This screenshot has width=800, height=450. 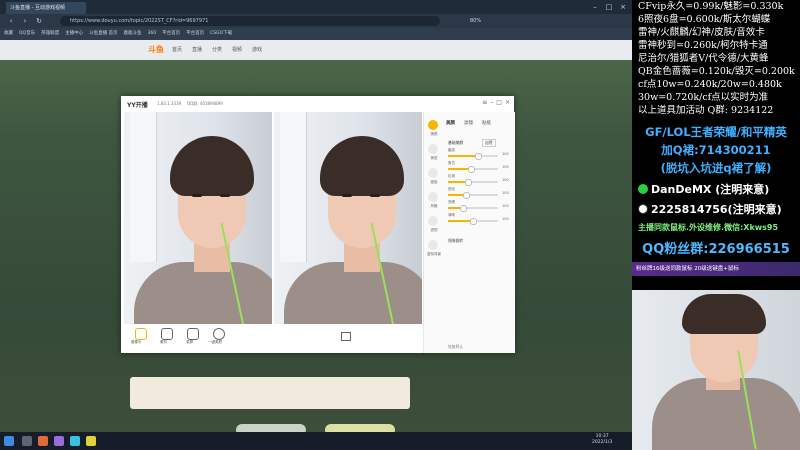 I want to click on site-nav-item: 游戏, so click(x=257, y=49).